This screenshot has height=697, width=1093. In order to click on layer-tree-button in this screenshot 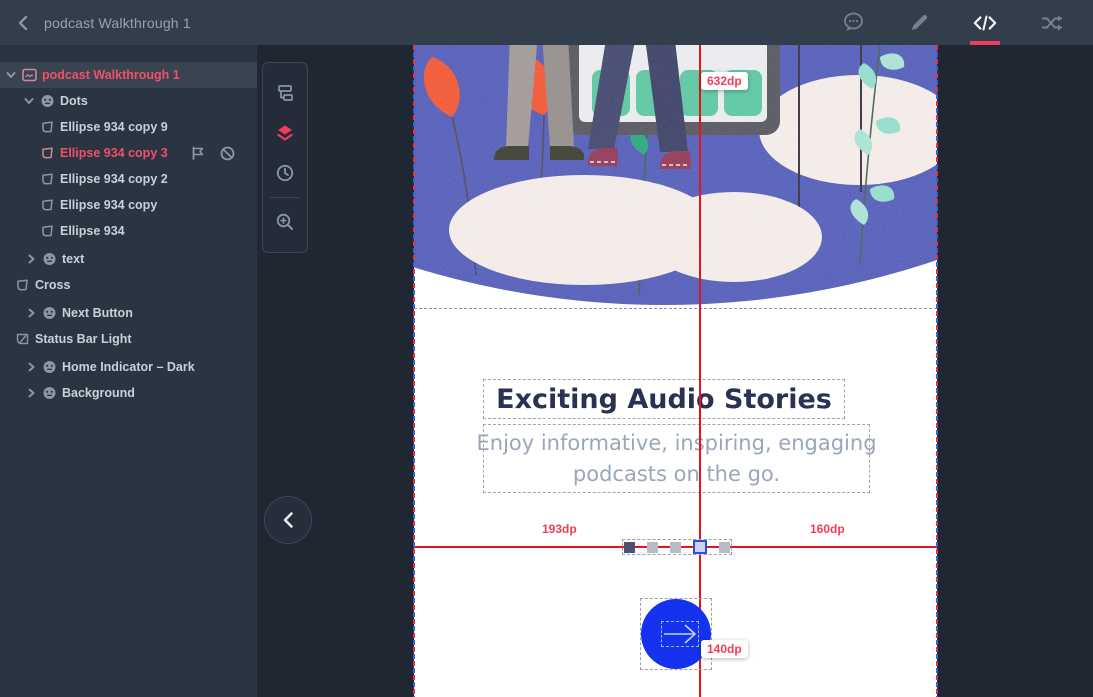, I will do `click(285, 93)`.